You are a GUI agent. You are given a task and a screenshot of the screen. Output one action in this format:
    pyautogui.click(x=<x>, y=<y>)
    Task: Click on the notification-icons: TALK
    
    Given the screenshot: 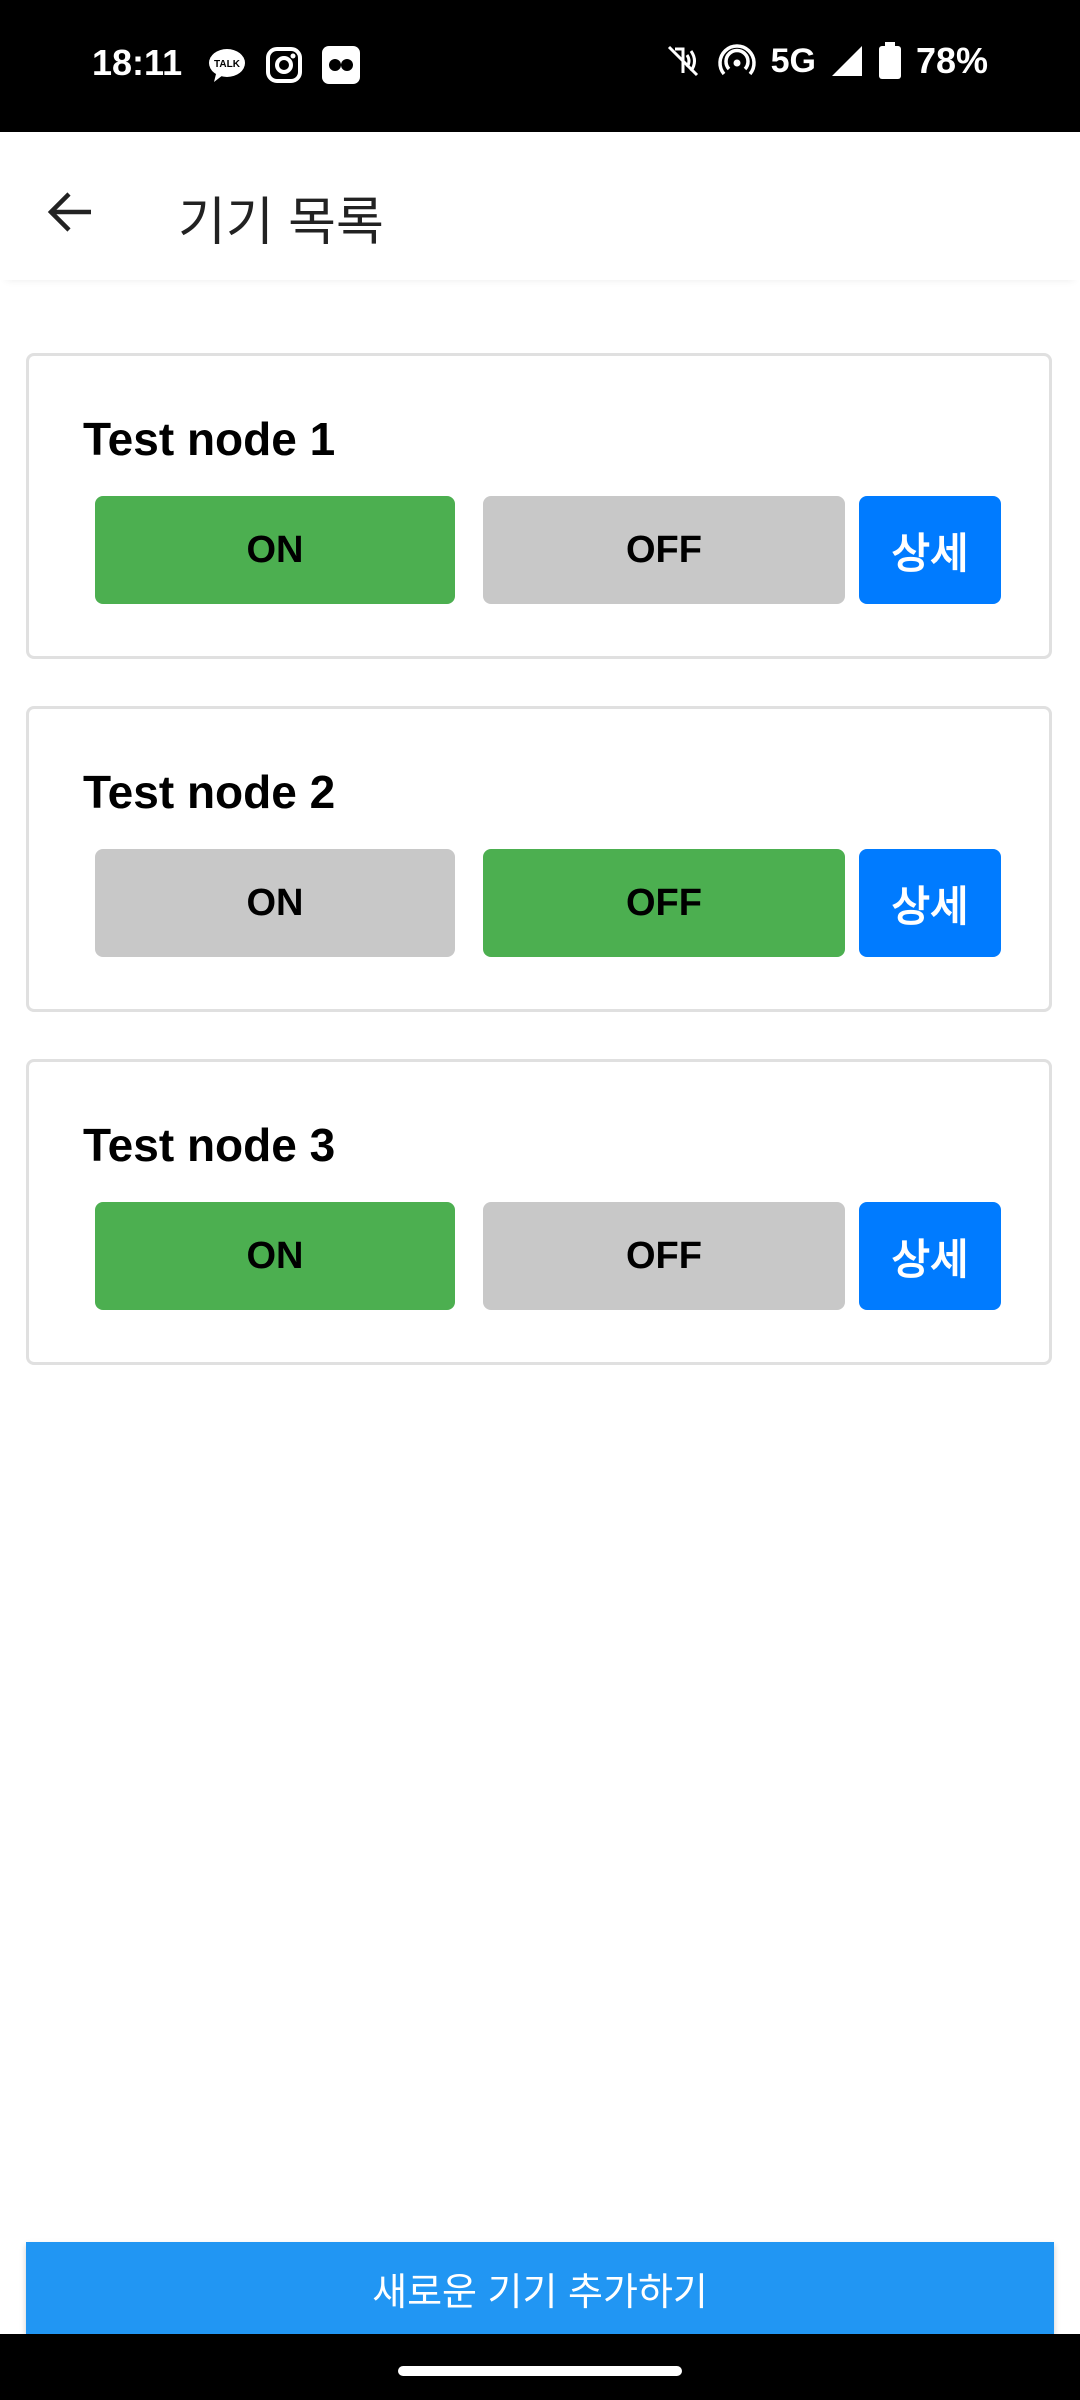 What is the action you would take?
    pyautogui.click(x=284, y=65)
    